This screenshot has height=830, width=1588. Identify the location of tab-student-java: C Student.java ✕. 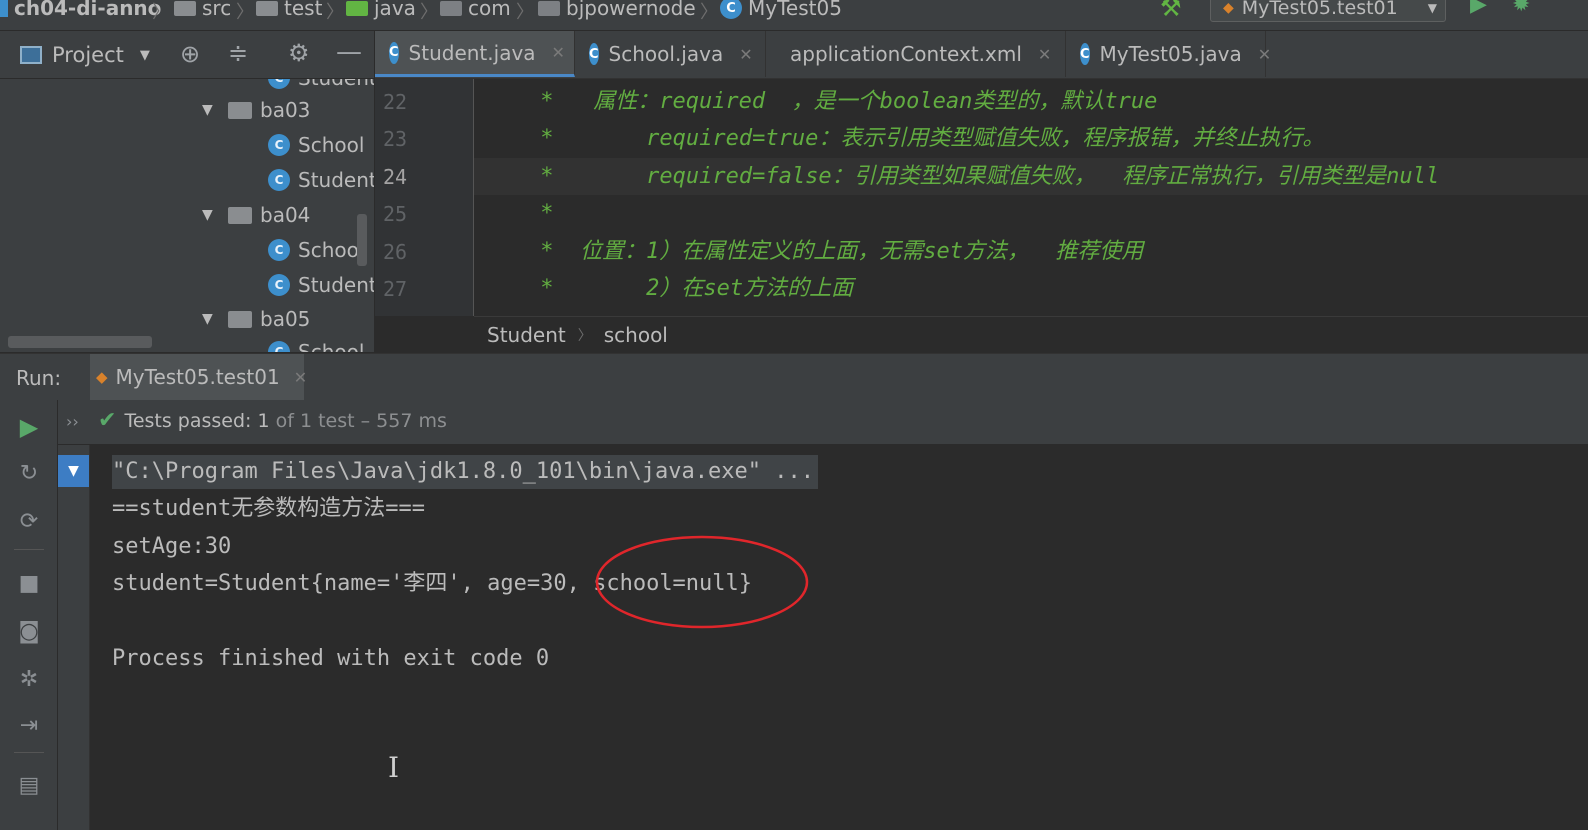
(475, 54).